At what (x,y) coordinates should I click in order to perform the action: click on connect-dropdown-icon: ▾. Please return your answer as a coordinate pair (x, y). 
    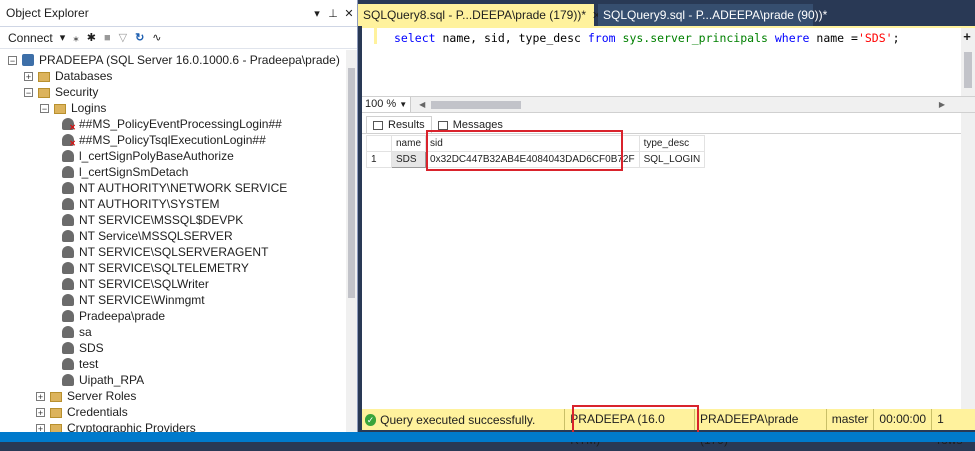
    Looking at the image, I should click on (63, 37).